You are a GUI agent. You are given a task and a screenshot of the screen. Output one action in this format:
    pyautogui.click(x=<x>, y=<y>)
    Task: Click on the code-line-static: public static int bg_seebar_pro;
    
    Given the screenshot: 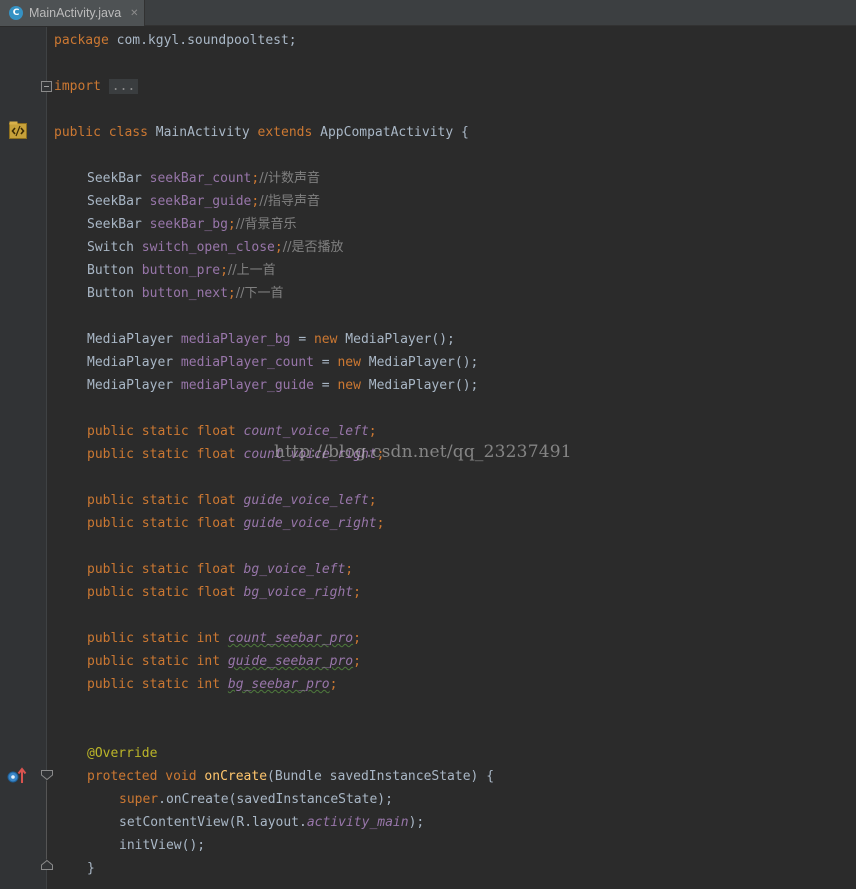 What is the action you would take?
    pyautogui.click(x=212, y=684)
    